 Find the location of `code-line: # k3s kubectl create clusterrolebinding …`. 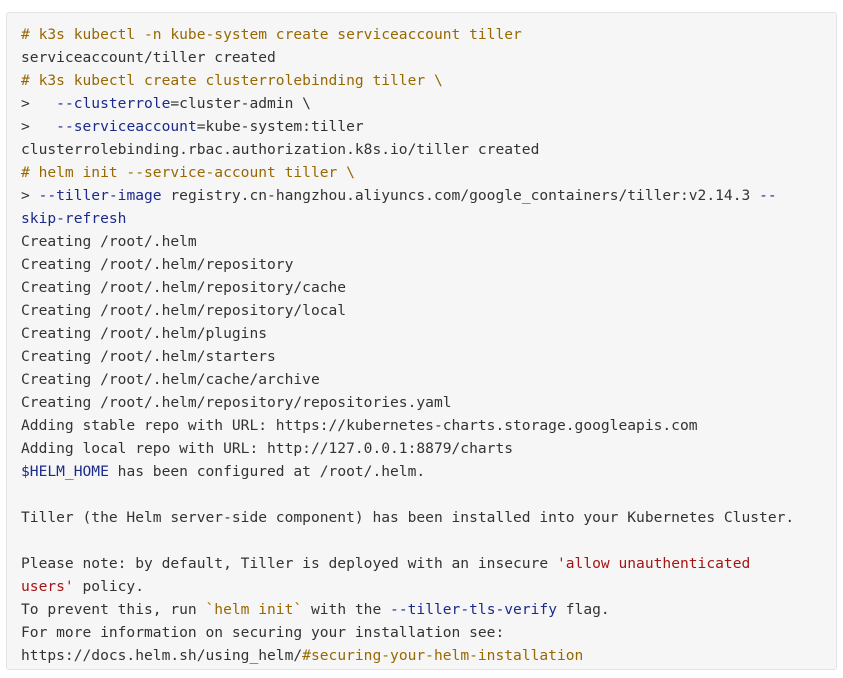

code-line: # k3s kubectl create clusterrolebinding … is located at coordinates (428, 80).